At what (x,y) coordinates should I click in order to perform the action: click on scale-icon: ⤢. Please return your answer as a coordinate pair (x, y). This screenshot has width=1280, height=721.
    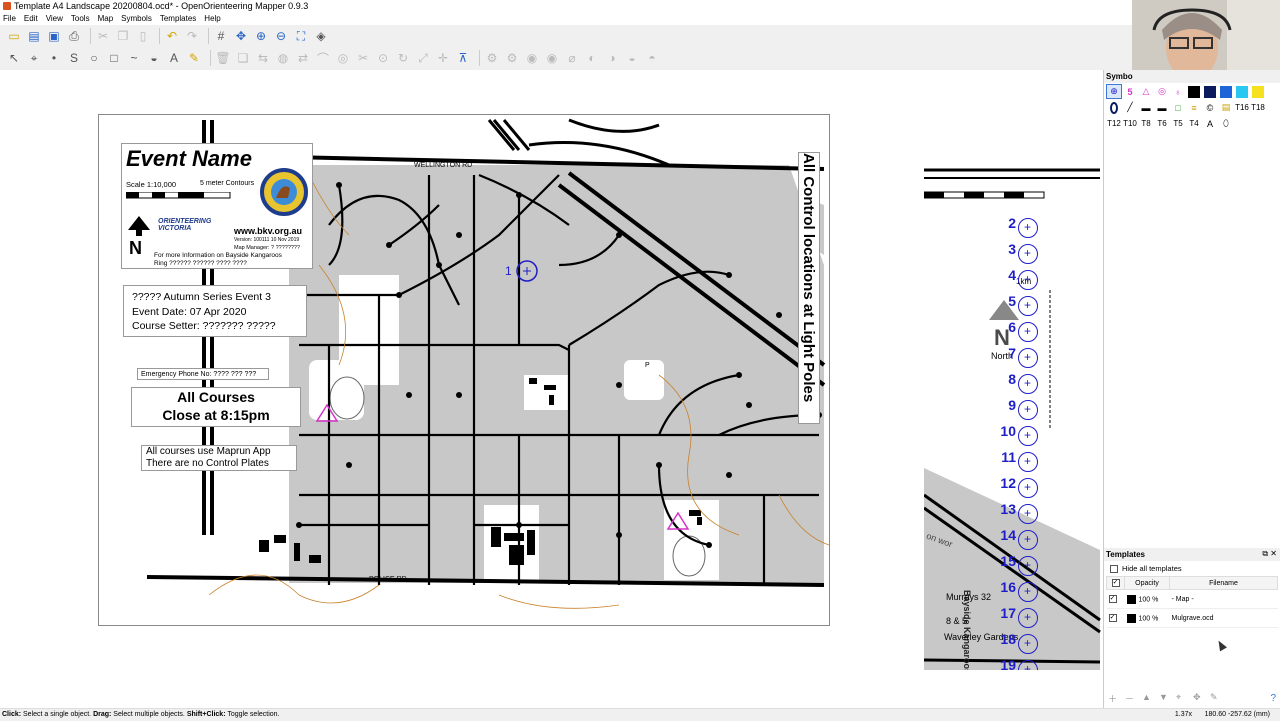
    Looking at the image, I should click on (423, 58).